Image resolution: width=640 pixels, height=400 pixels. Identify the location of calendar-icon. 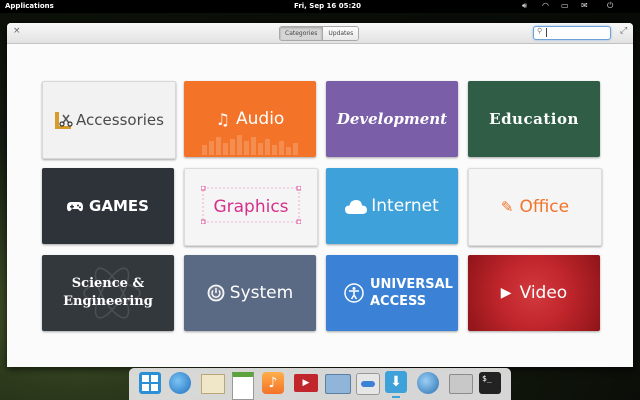
(243, 386).